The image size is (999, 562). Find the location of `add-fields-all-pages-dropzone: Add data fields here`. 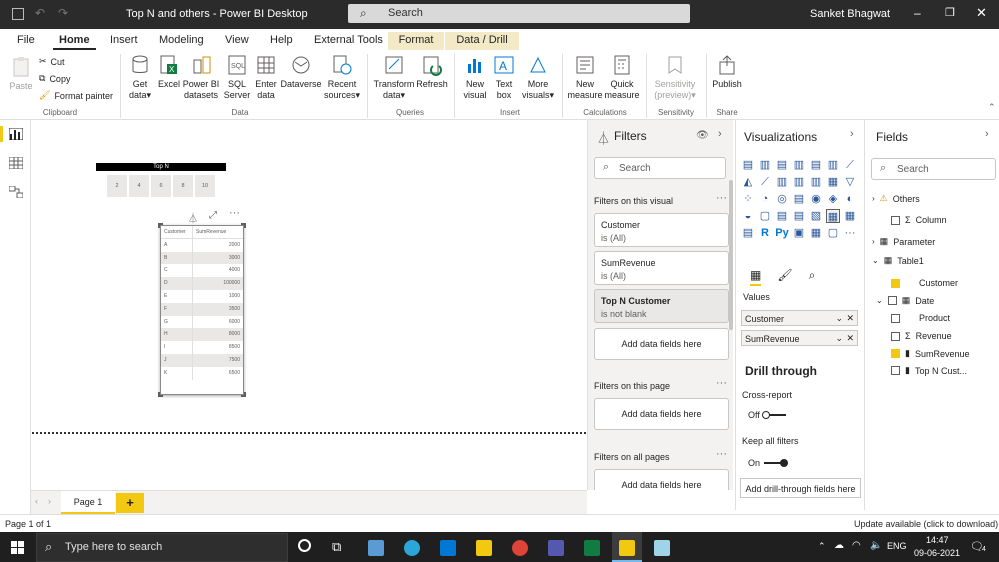

add-fields-all-pages-dropzone: Add data fields here is located at coordinates (661, 479).